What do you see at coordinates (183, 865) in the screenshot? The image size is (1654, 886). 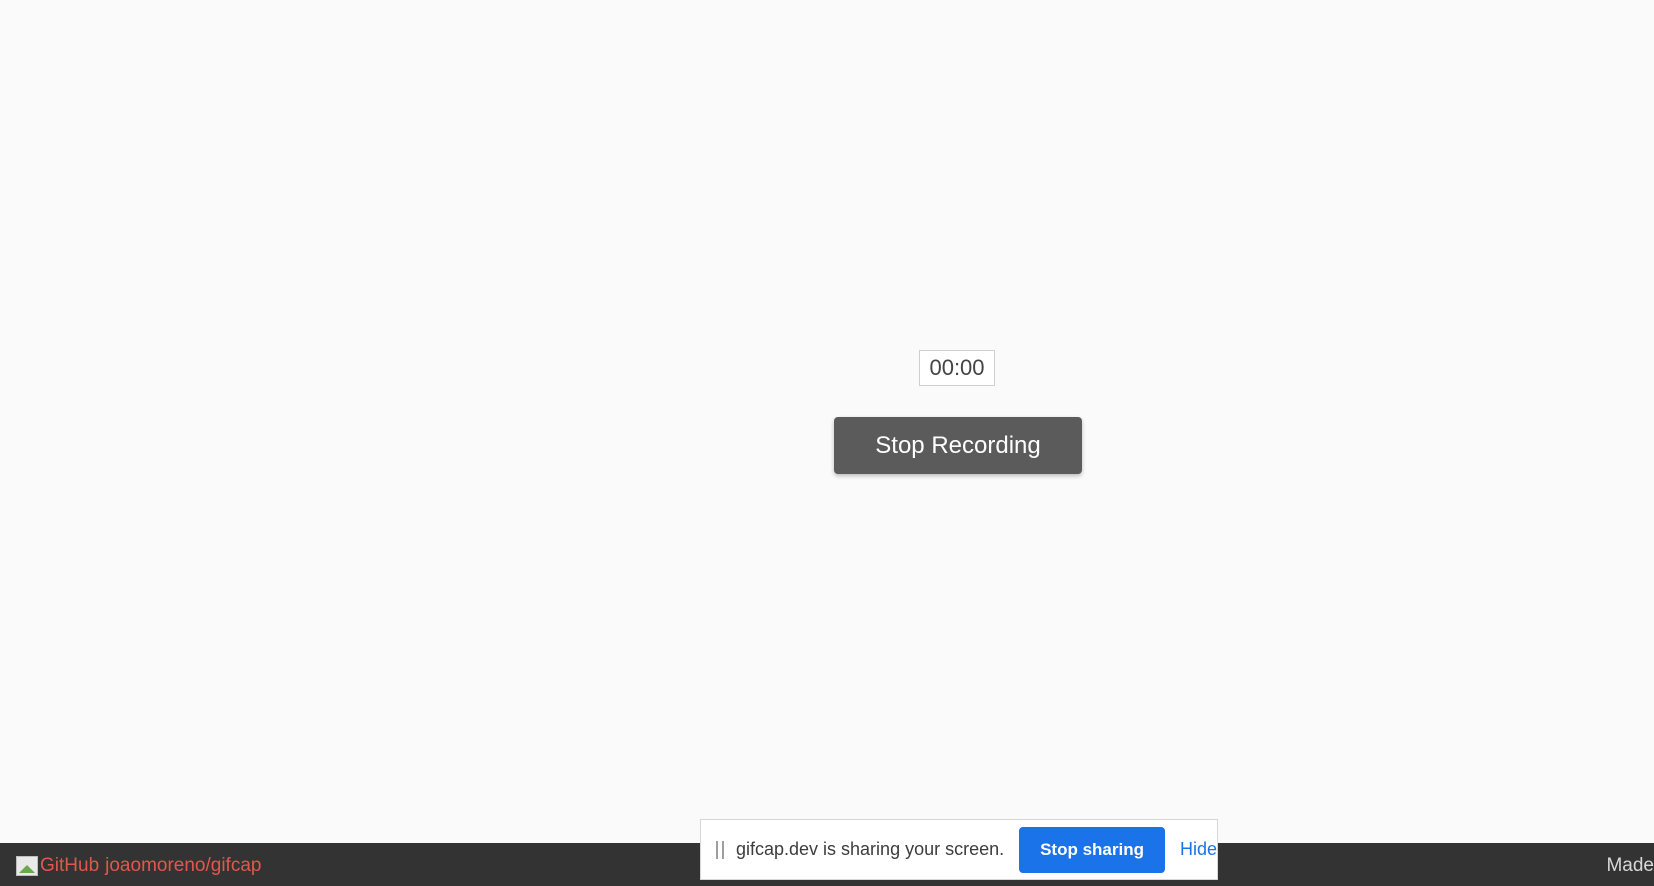 I see `repo-link-label: joaomoreno/gifcap` at bounding box center [183, 865].